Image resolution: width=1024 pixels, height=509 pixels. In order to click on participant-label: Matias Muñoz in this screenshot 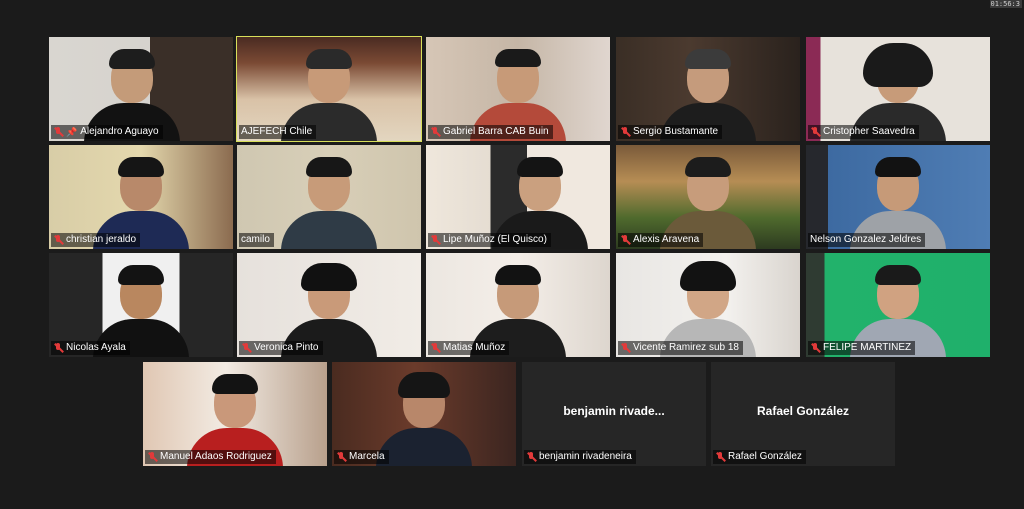, I will do `click(469, 348)`.